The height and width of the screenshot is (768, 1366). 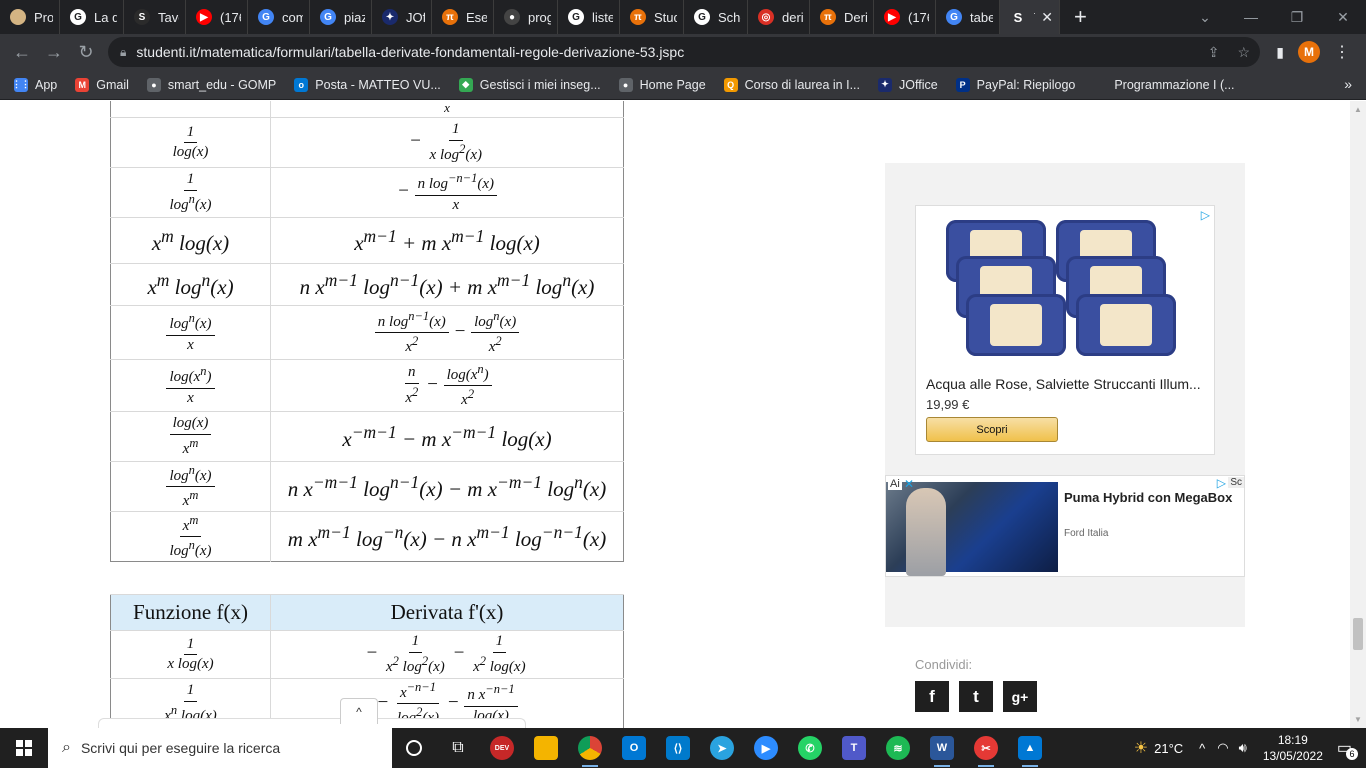 I want to click on scroll-down-icon: ▼, so click(x=1358, y=719).